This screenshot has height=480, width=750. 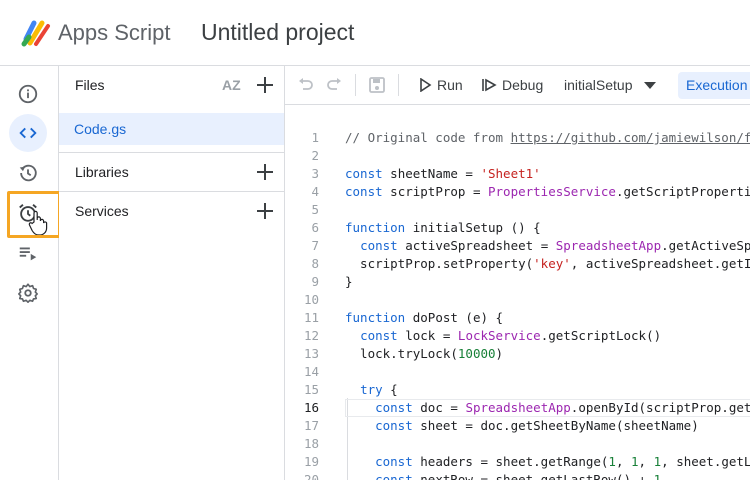 I want to click on line-number: 5, so click(x=315, y=209).